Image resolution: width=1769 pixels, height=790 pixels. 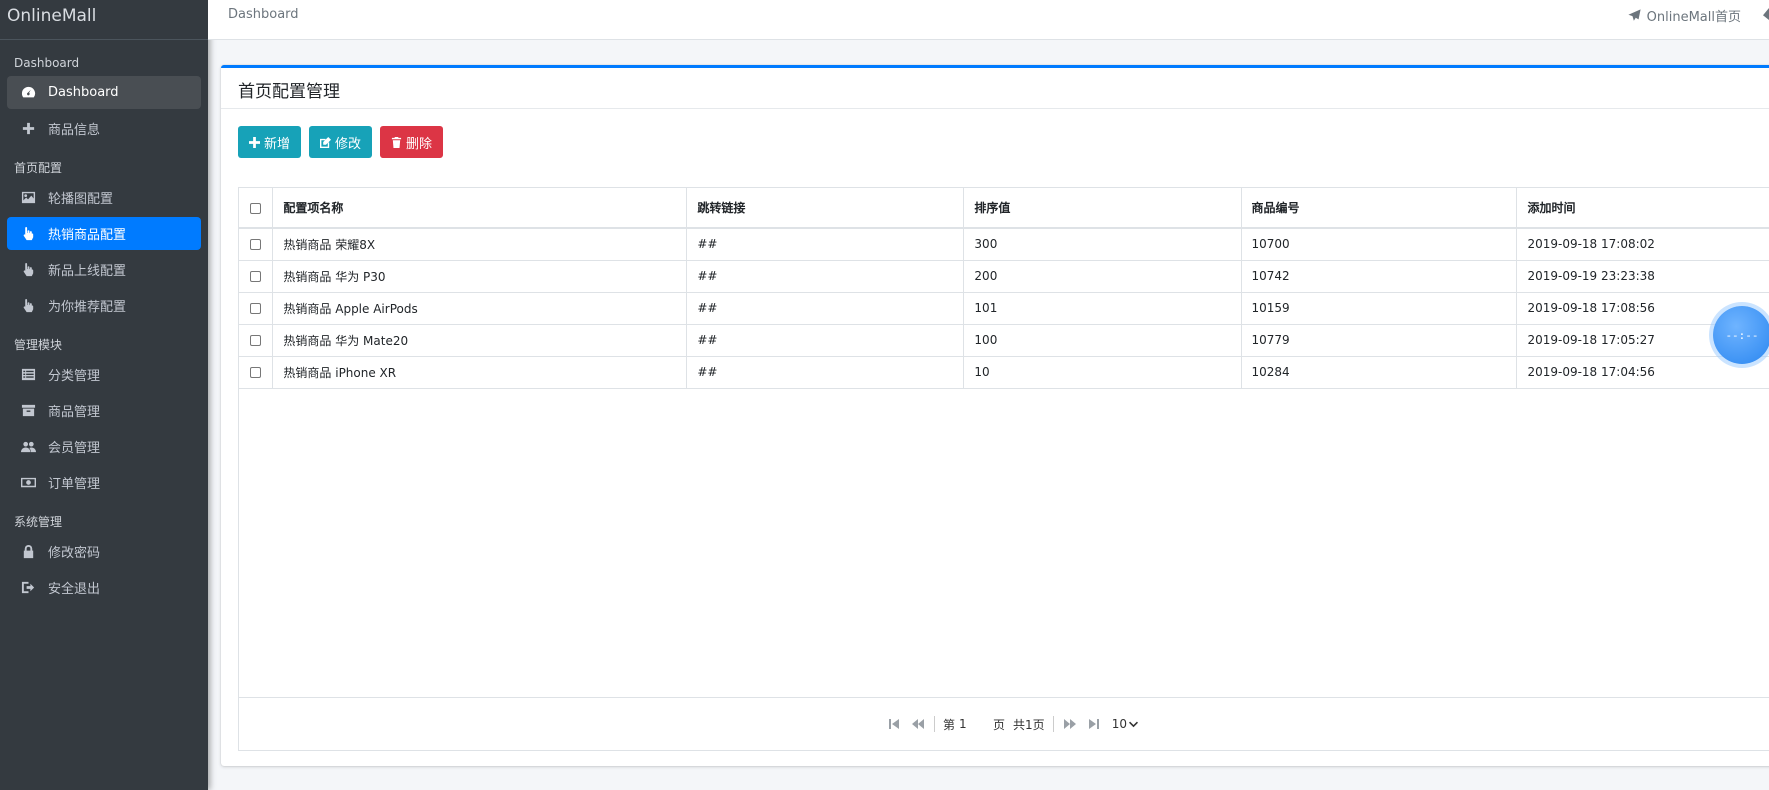 What do you see at coordinates (104, 305) in the screenshot?
I see `sidebar-item: 为你推荐配置` at bounding box center [104, 305].